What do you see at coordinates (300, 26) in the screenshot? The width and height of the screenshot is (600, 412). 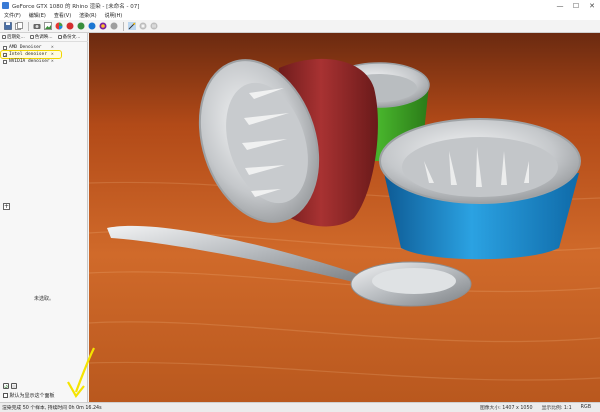 I see `toolbar` at bounding box center [300, 26].